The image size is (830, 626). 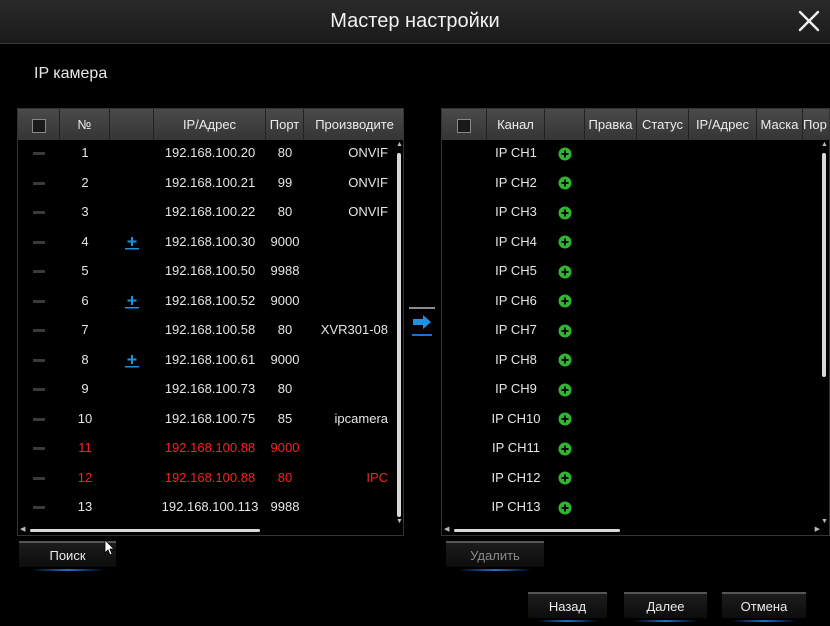 I want to click on table-row: 5 192.168.100.50 9988, so click(x=210, y=271).